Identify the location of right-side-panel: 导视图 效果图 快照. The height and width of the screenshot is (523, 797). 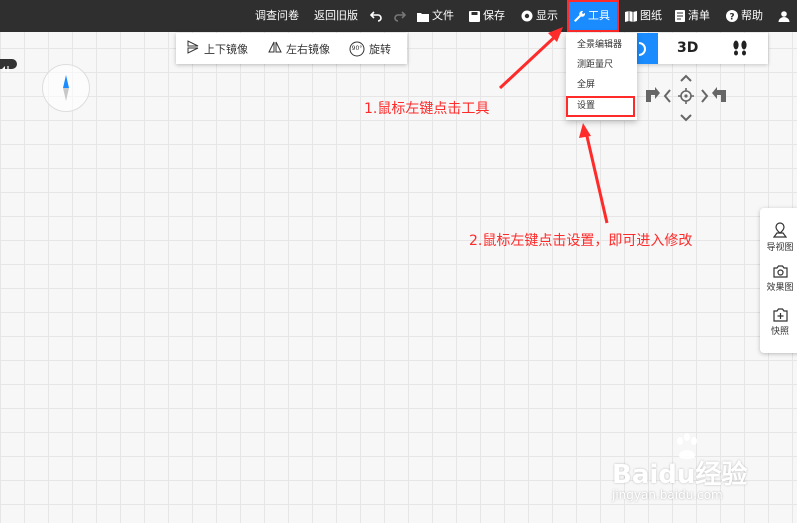
(778, 280).